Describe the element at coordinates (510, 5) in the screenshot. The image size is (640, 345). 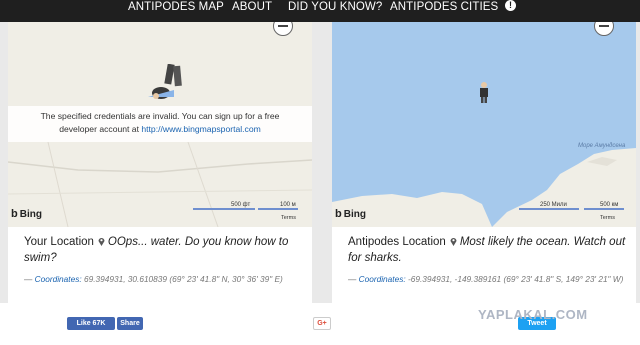
I see `info-icon: !` at that location.